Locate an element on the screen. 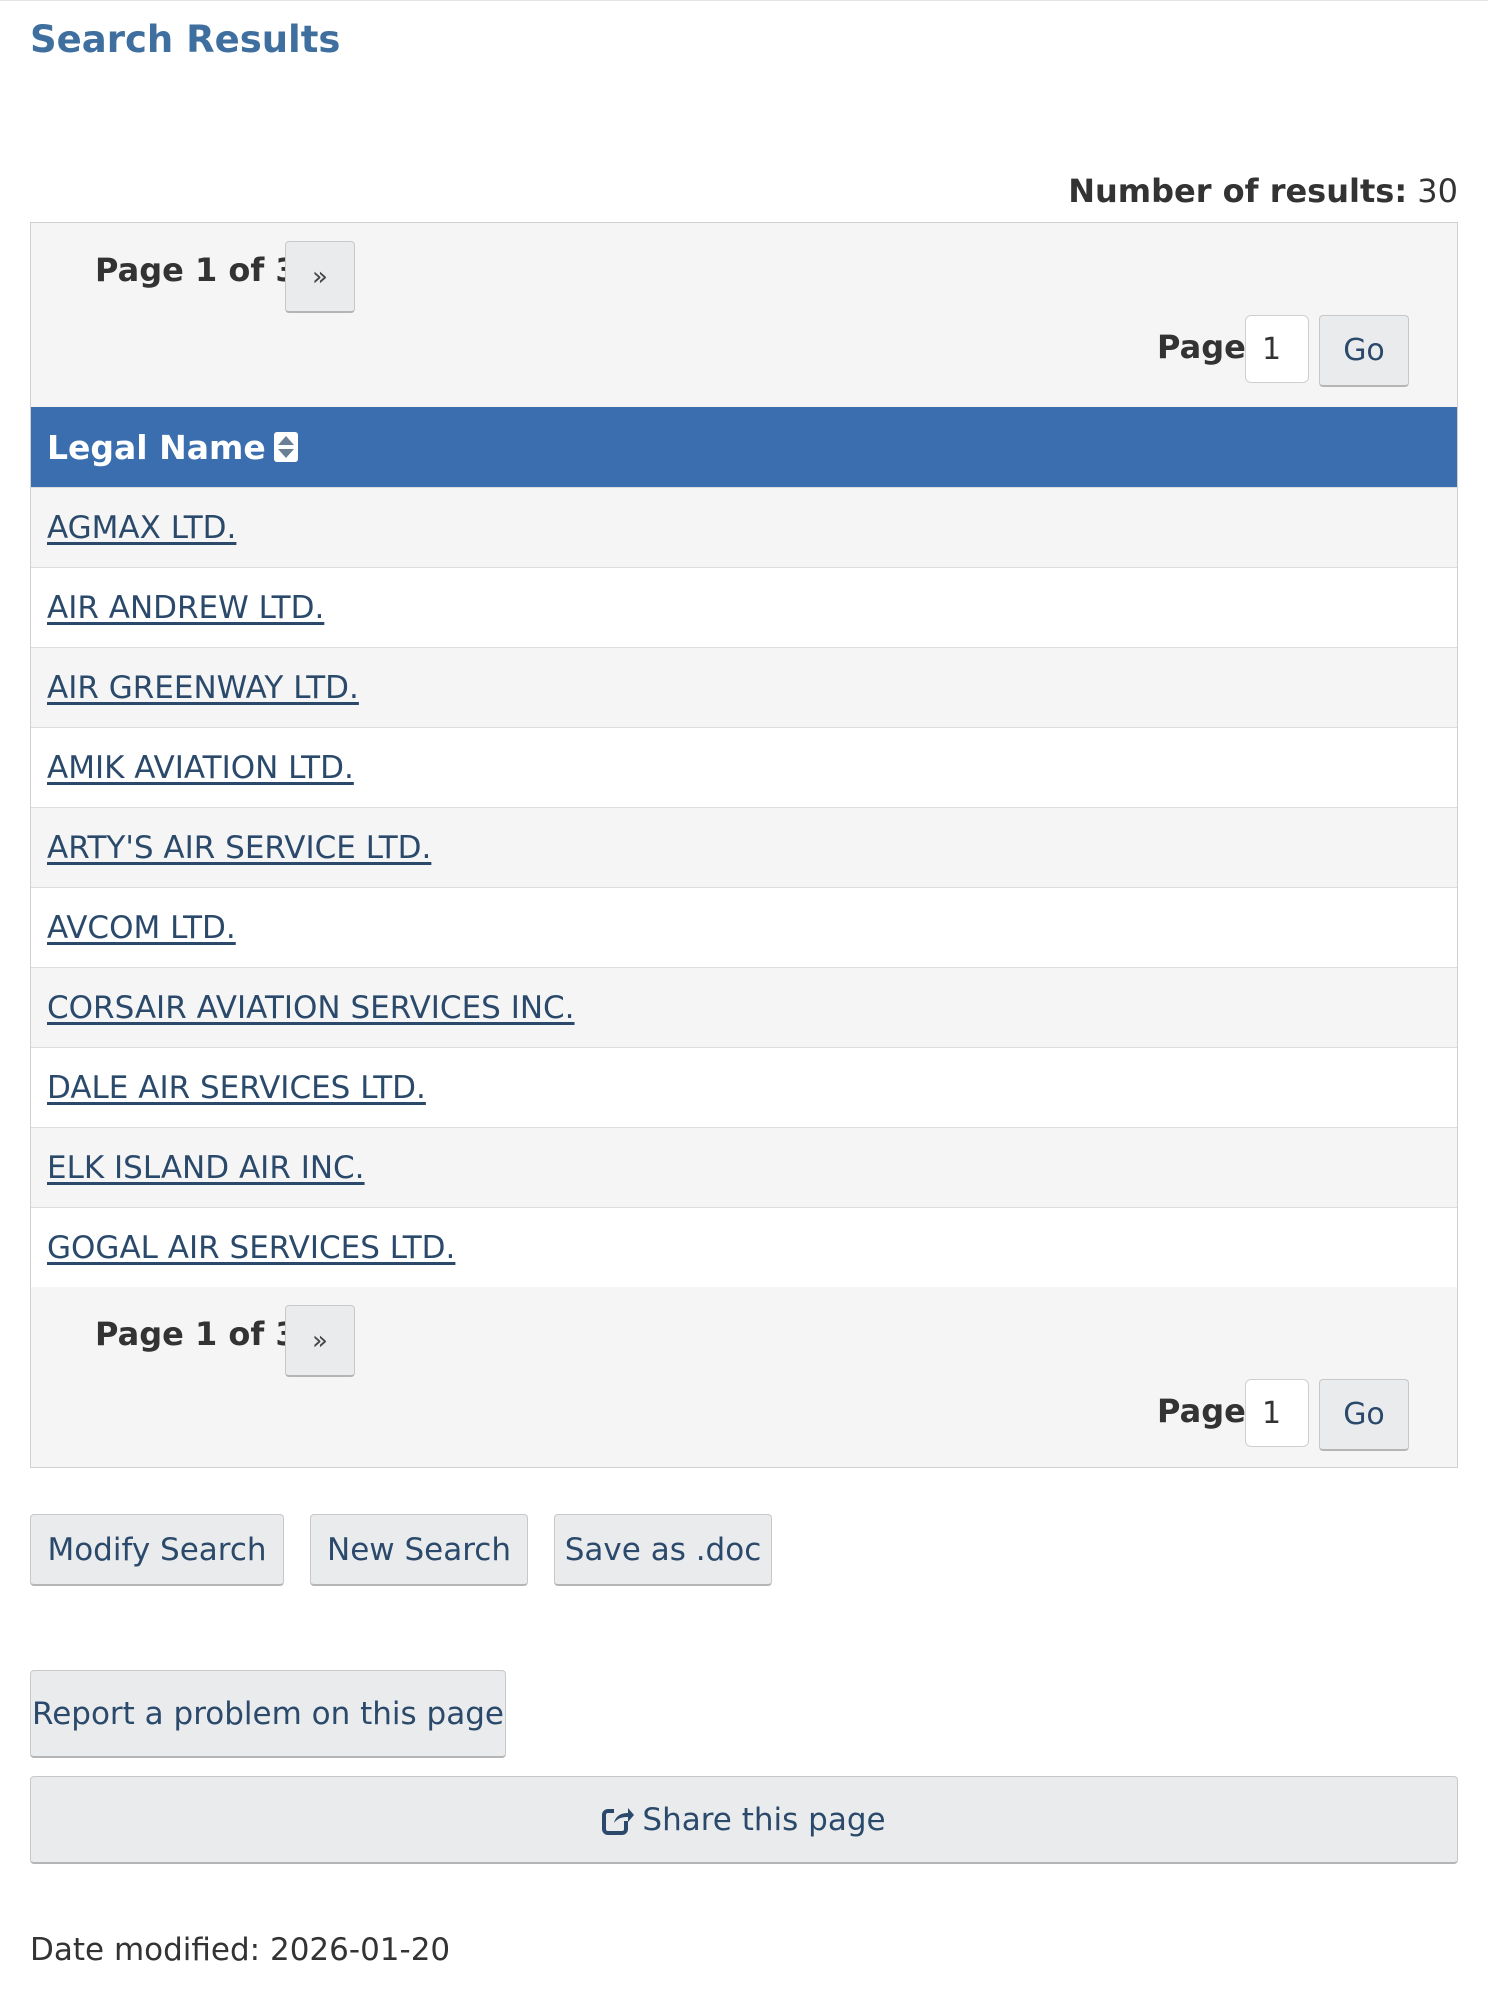 The width and height of the screenshot is (1488, 1996). share-page-label: Share this page is located at coordinates (764, 1819).